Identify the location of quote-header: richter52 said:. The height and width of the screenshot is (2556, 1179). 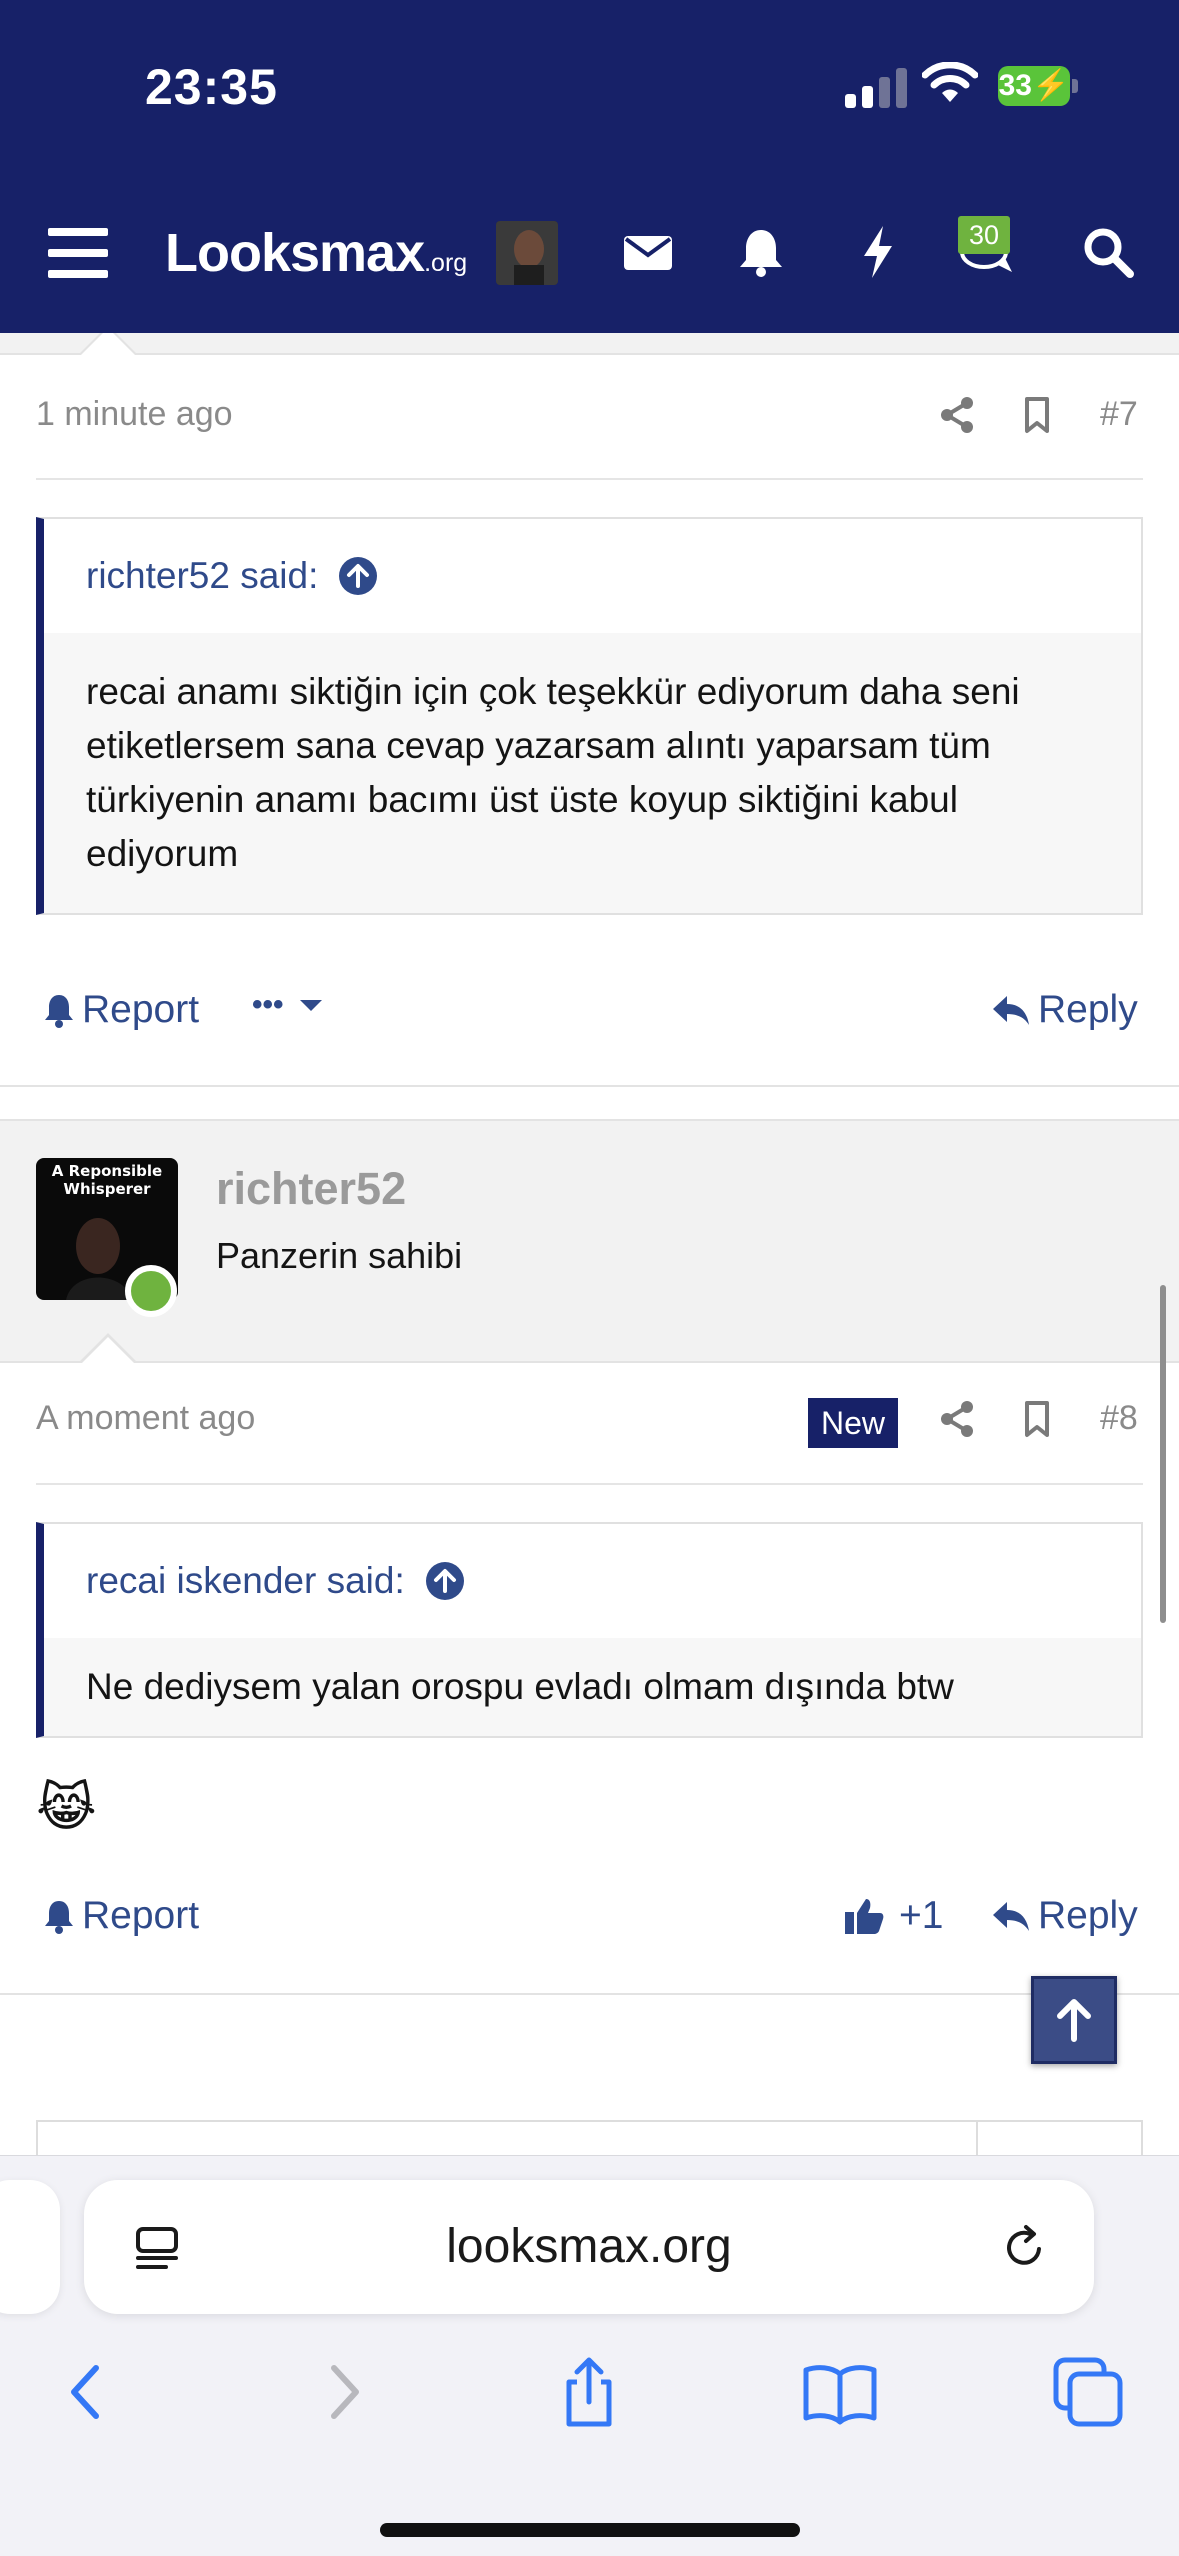
(592, 576).